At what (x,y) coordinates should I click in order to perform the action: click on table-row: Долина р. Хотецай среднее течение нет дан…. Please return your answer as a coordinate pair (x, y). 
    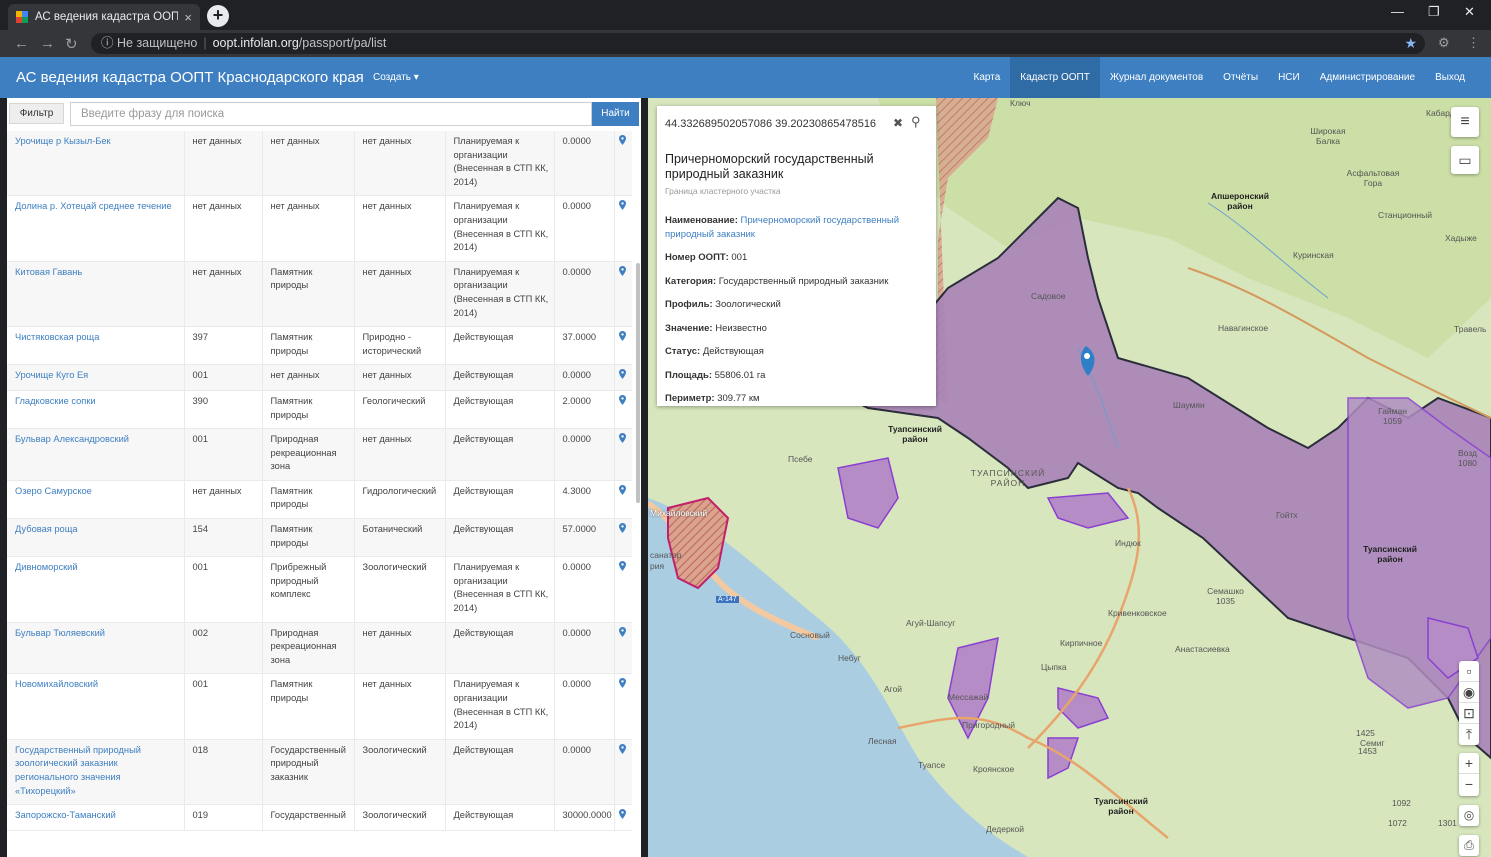
    Looking at the image, I should click on (319, 228).